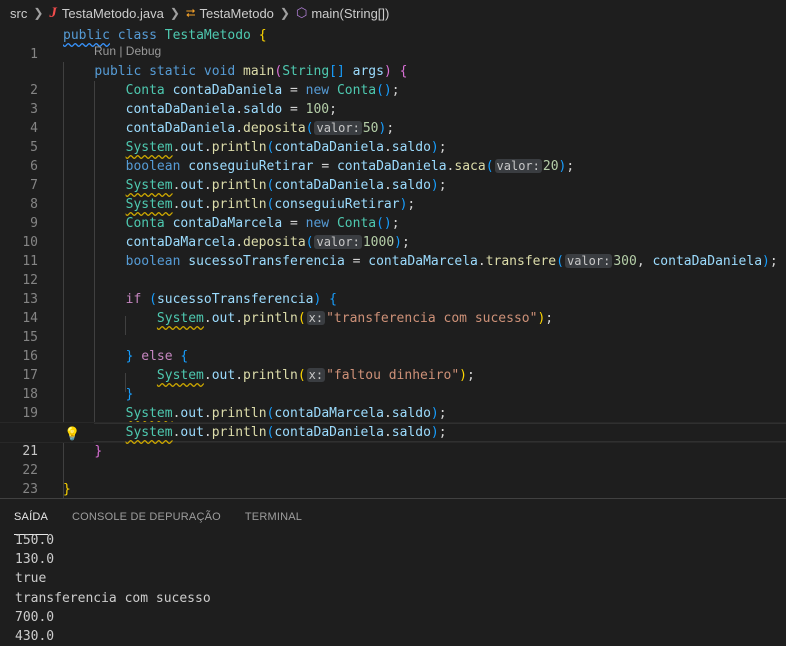  I want to click on java-file-icon: J, so click(53, 12).